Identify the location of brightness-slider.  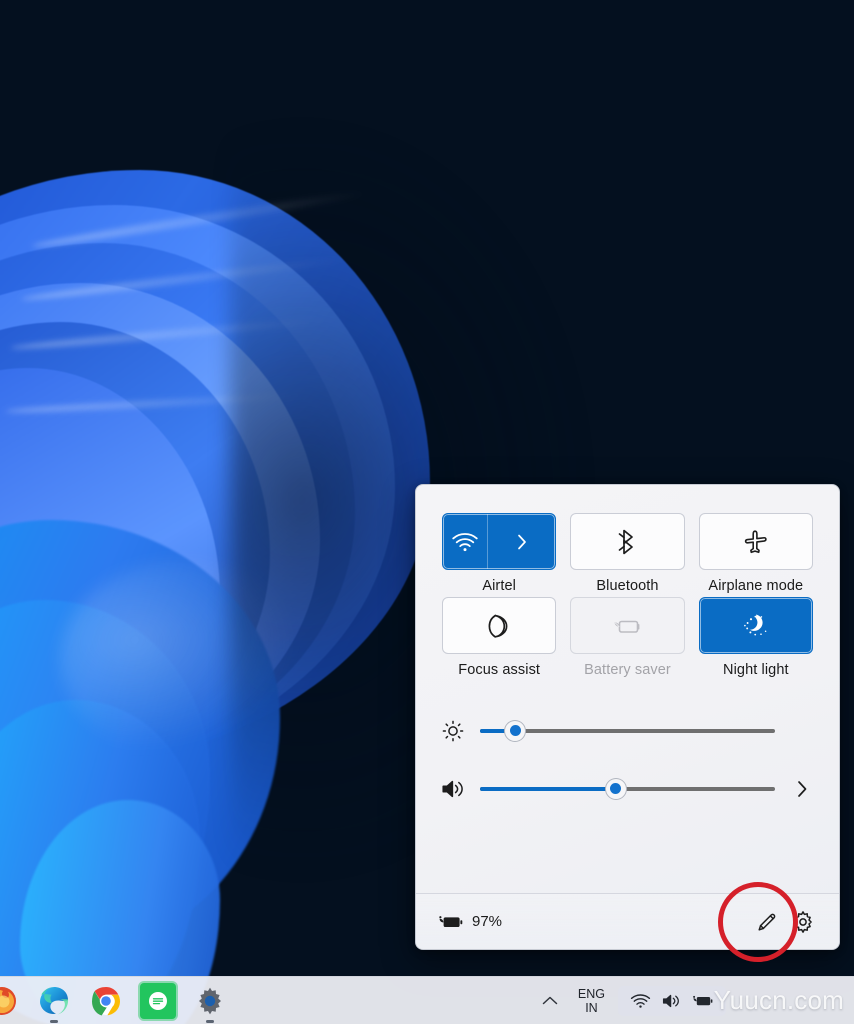
(627, 730).